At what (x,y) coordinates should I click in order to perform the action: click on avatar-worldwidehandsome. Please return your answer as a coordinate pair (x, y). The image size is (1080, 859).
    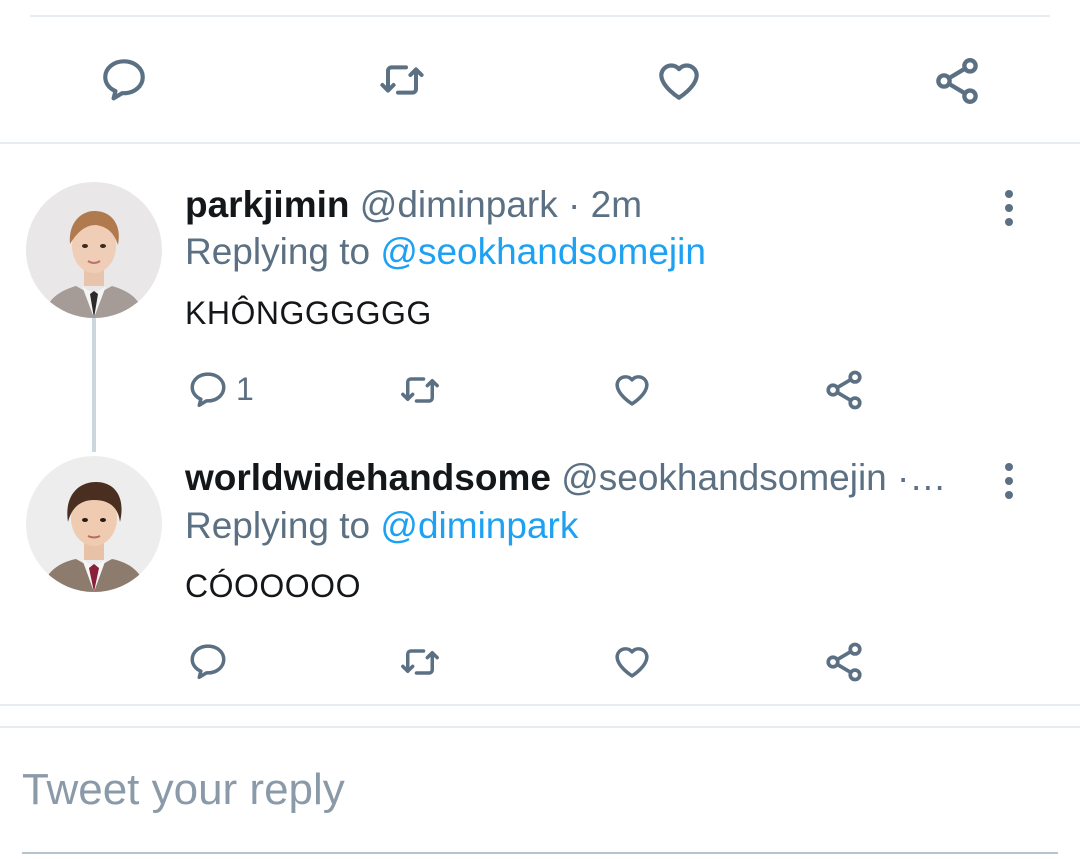
    Looking at the image, I should click on (94, 524).